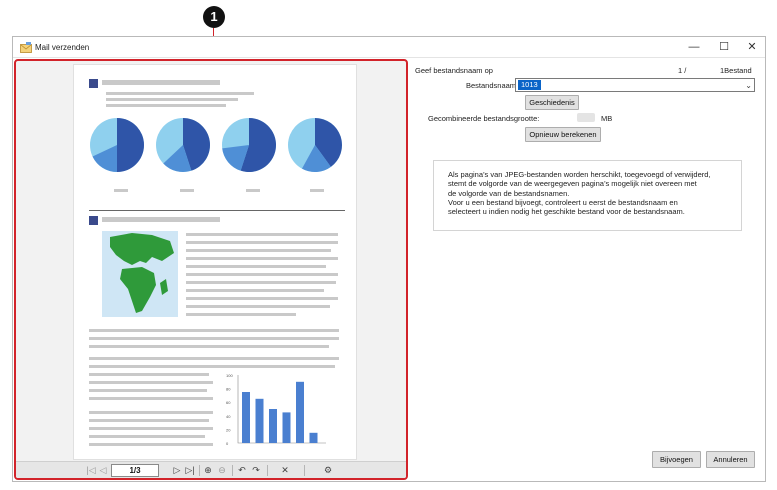 The height and width of the screenshot is (490, 777). I want to click on pie-slice, so click(130, 145).